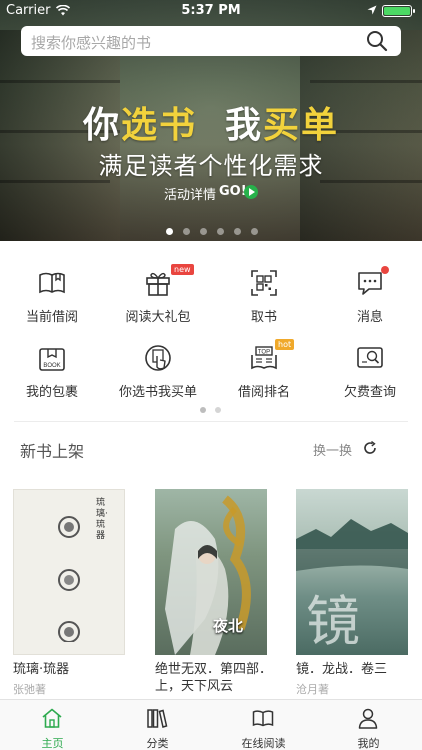  I want to click on tab-home: 主页, so click(52, 725).